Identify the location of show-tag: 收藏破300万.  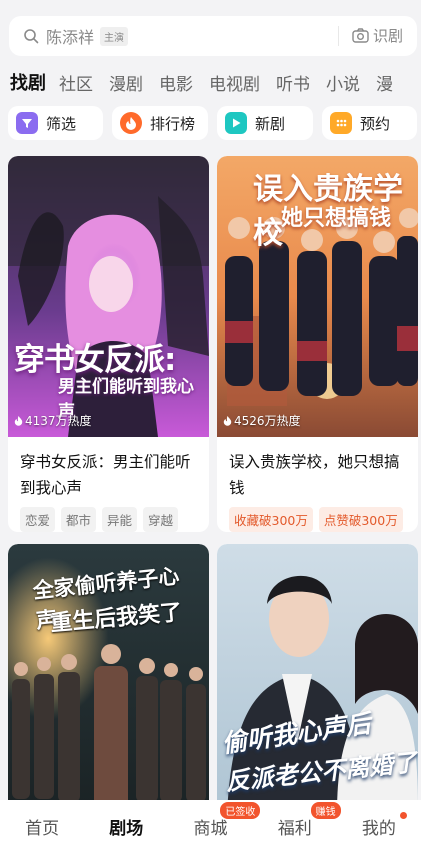
(271, 519).